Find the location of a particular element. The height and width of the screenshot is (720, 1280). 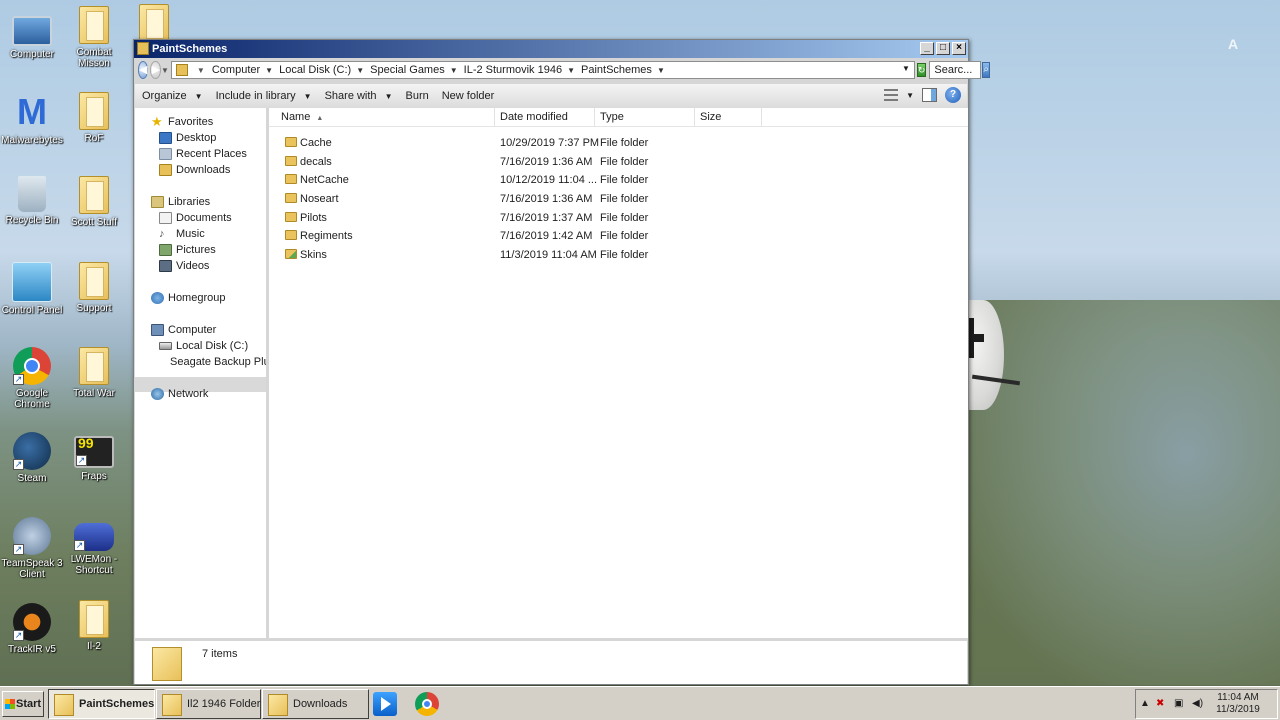

breadcrumb-paintschemes: PaintSchemes ▼ is located at coordinates (623, 70).